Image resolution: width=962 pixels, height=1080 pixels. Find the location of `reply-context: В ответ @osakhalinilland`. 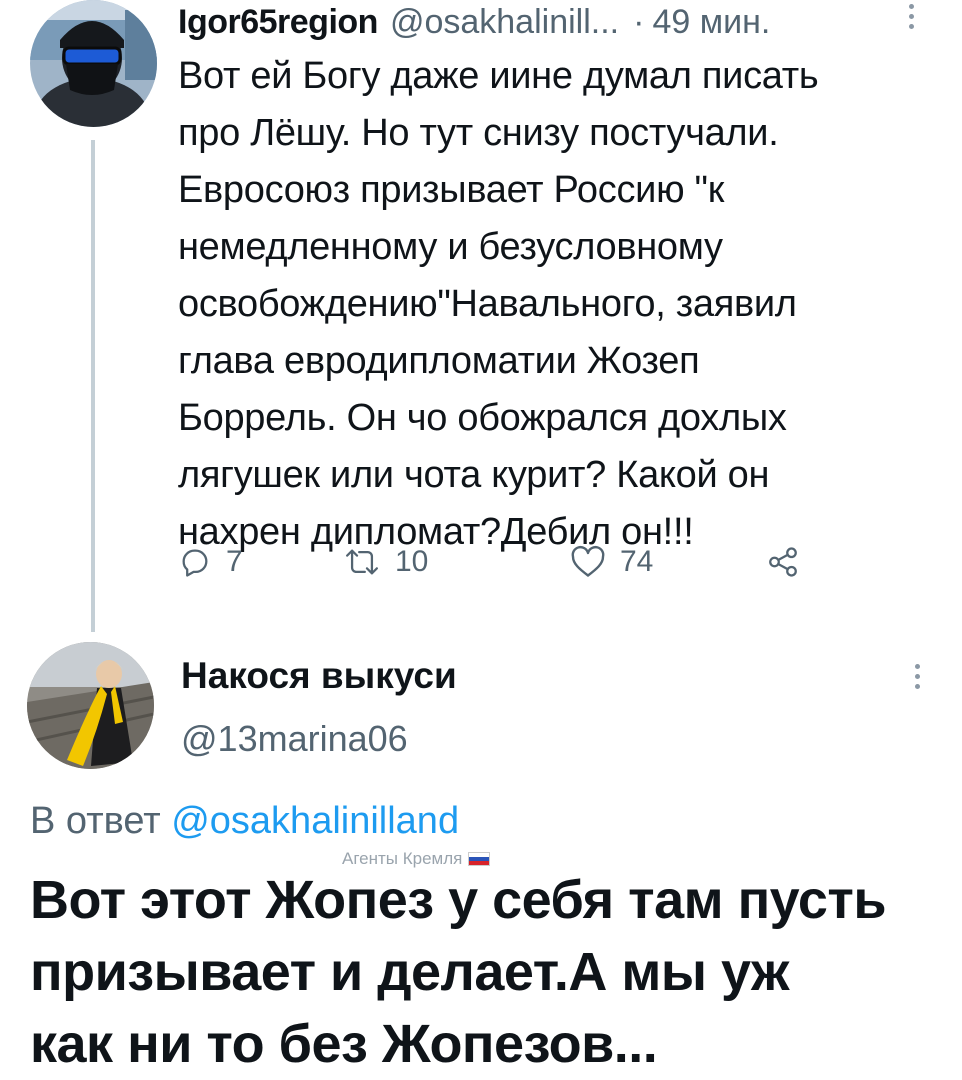

reply-context: В ответ @osakhalinilland is located at coordinates (244, 821).